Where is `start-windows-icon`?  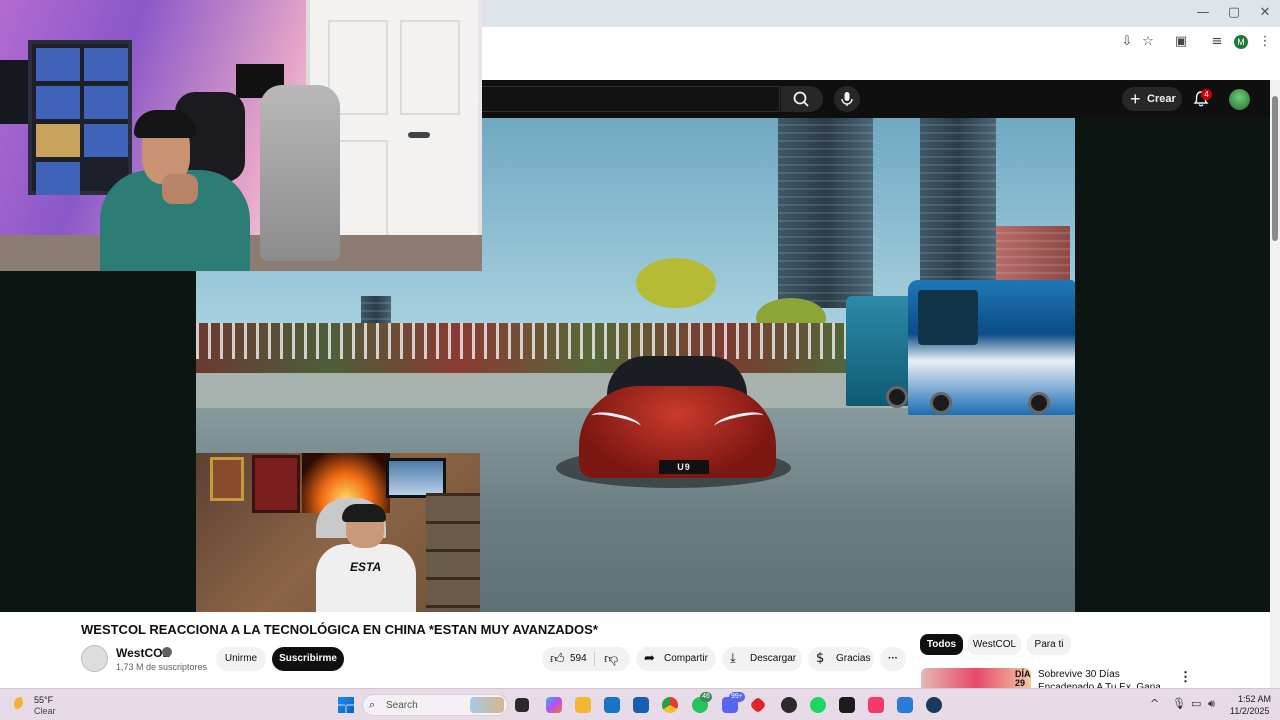 start-windows-icon is located at coordinates (346, 705).